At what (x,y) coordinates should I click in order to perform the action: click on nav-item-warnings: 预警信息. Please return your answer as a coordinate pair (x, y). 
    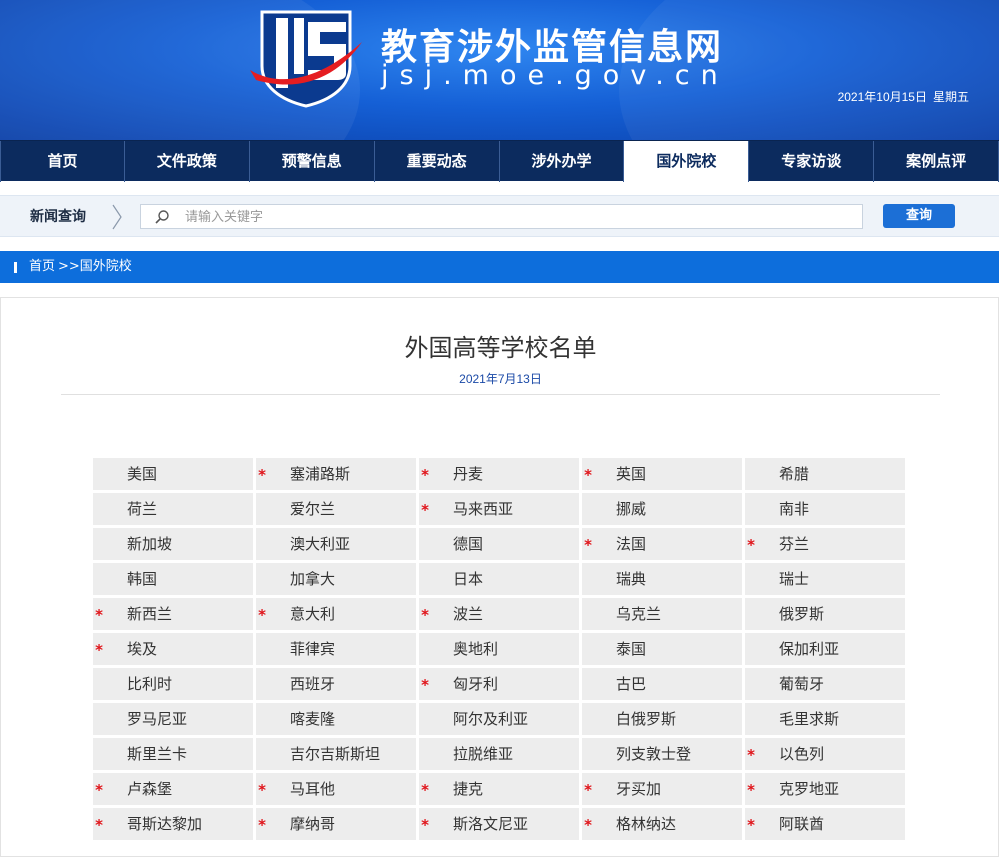
    Looking at the image, I should click on (312, 161).